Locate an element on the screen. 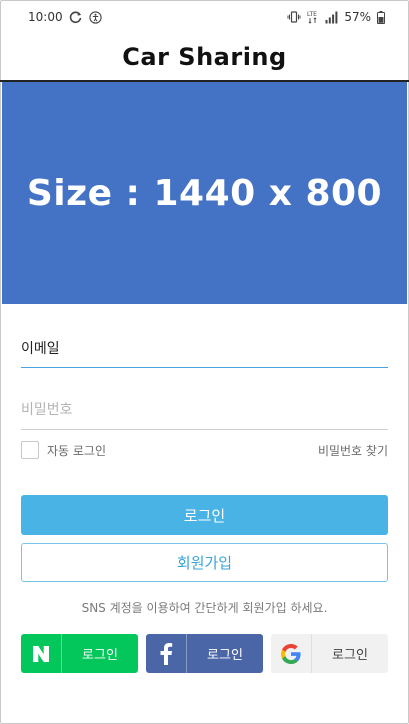 The image size is (409, 724). auto-login-label: 자동 로그인 is located at coordinates (77, 450).